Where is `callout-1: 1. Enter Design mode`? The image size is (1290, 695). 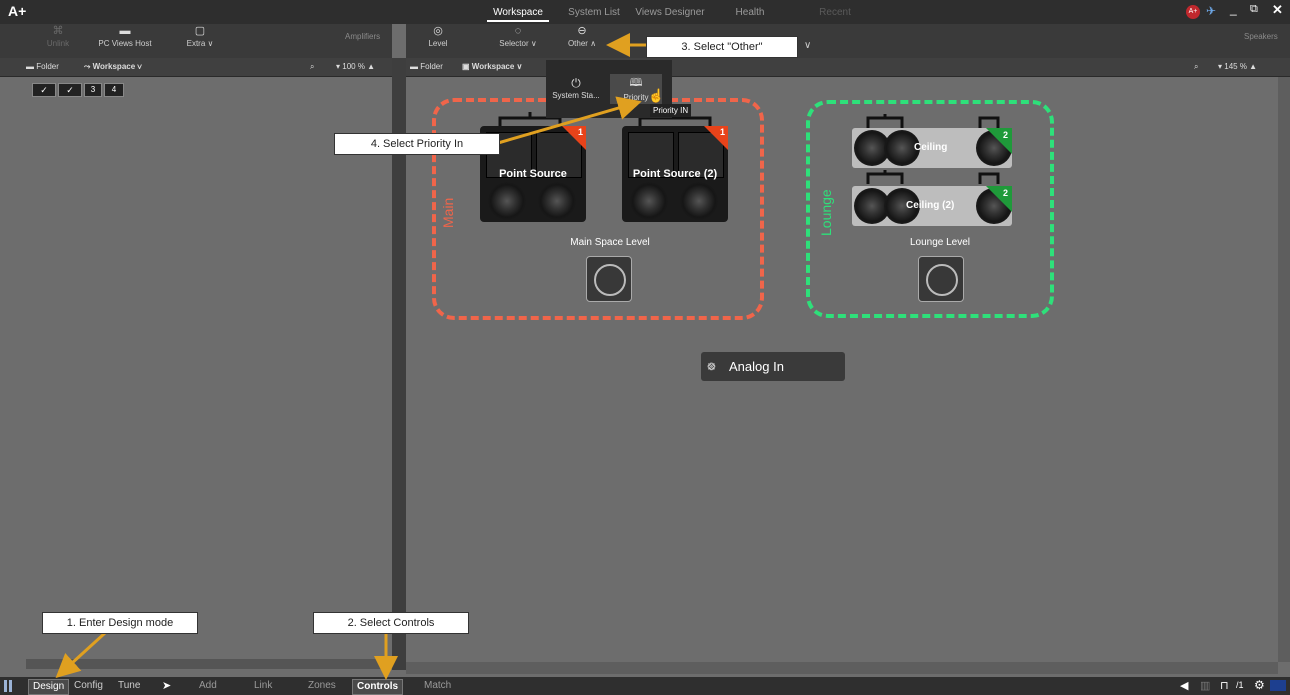
callout-1: 1. Enter Design mode is located at coordinates (120, 623).